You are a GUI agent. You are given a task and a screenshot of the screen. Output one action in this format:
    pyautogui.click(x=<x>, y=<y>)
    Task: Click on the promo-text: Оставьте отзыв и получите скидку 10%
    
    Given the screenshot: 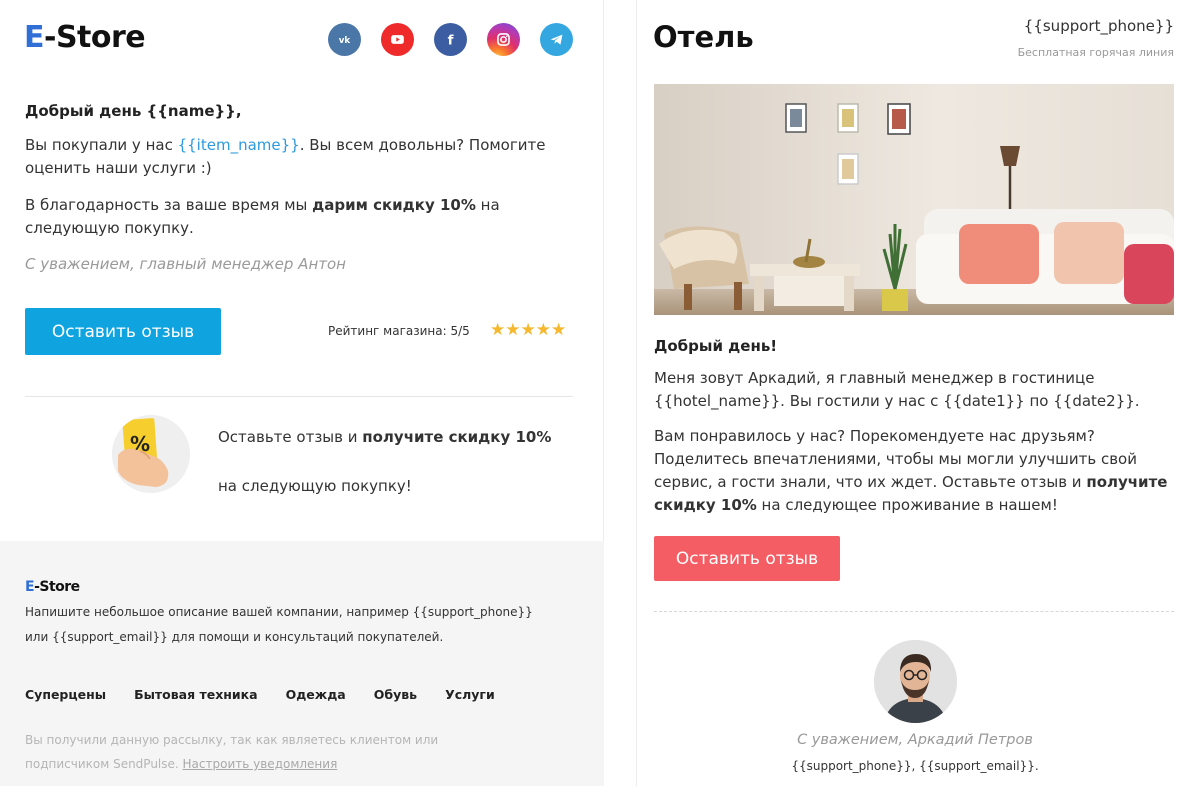 What is the action you would take?
    pyautogui.click(x=385, y=437)
    